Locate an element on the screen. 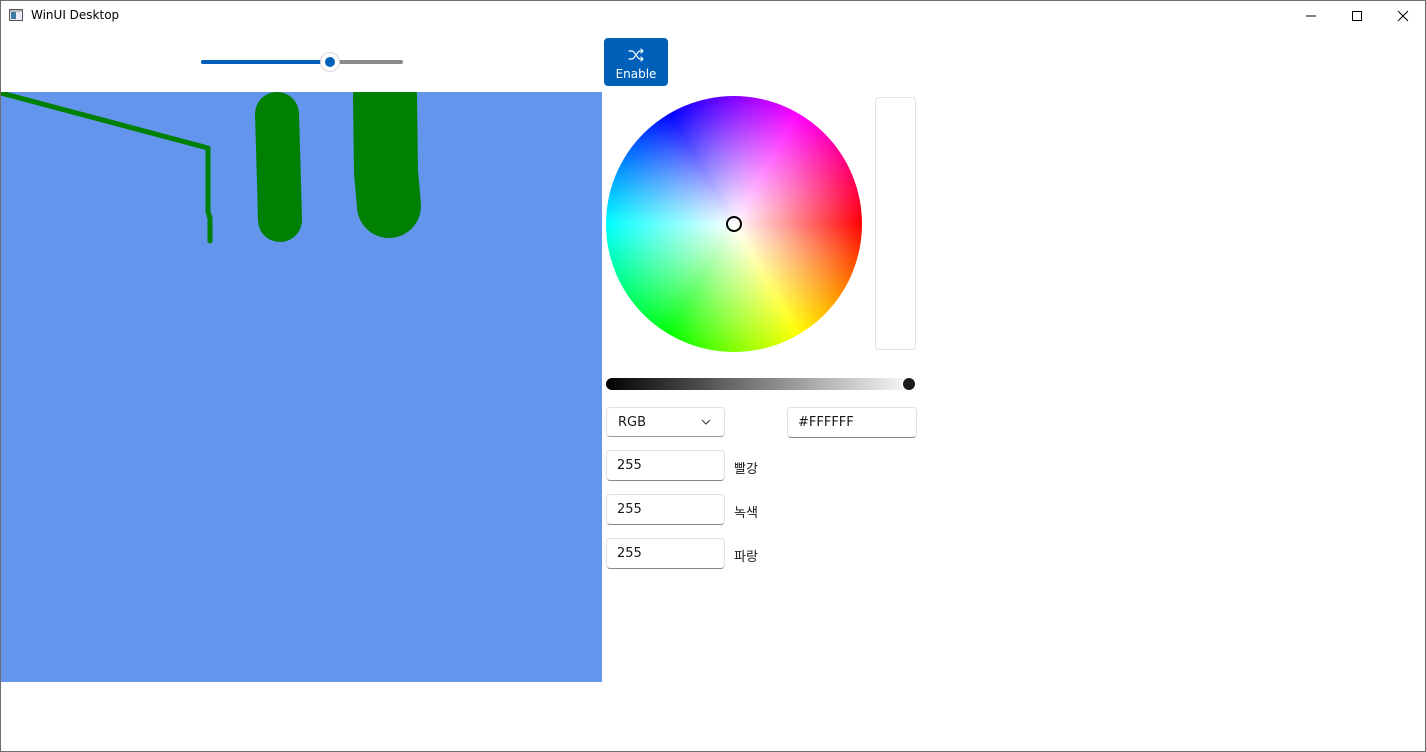 This screenshot has width=1426, height=752. shuffle-icon is located at coordinates (636, 55).